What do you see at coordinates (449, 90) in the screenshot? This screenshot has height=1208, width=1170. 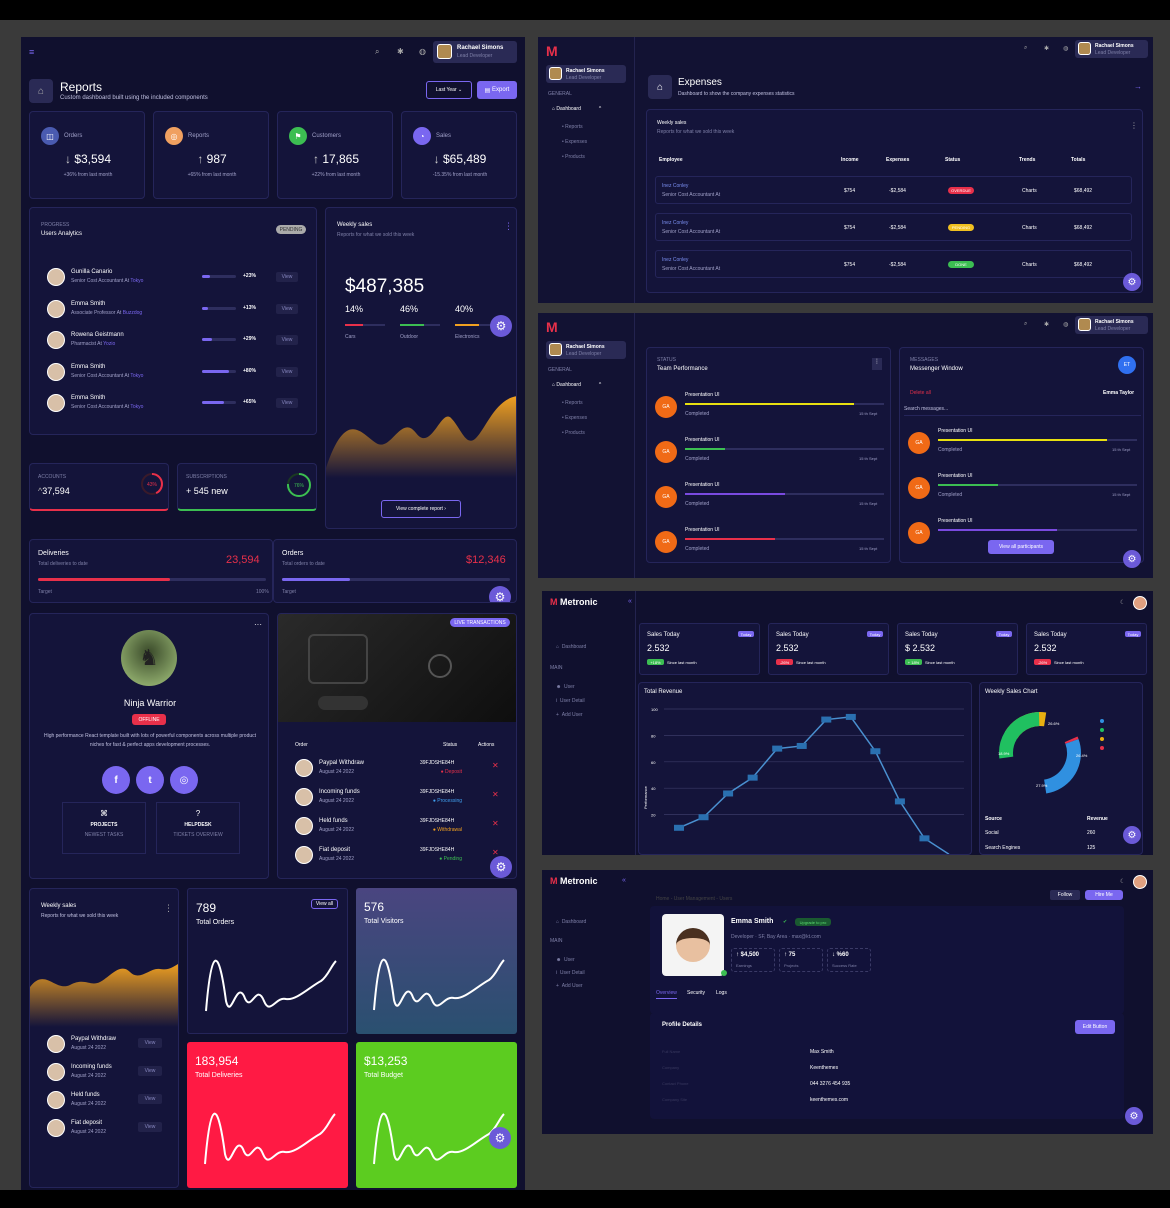 I see `period-select: Last Year ⌄` at bounding box center [449, 90].